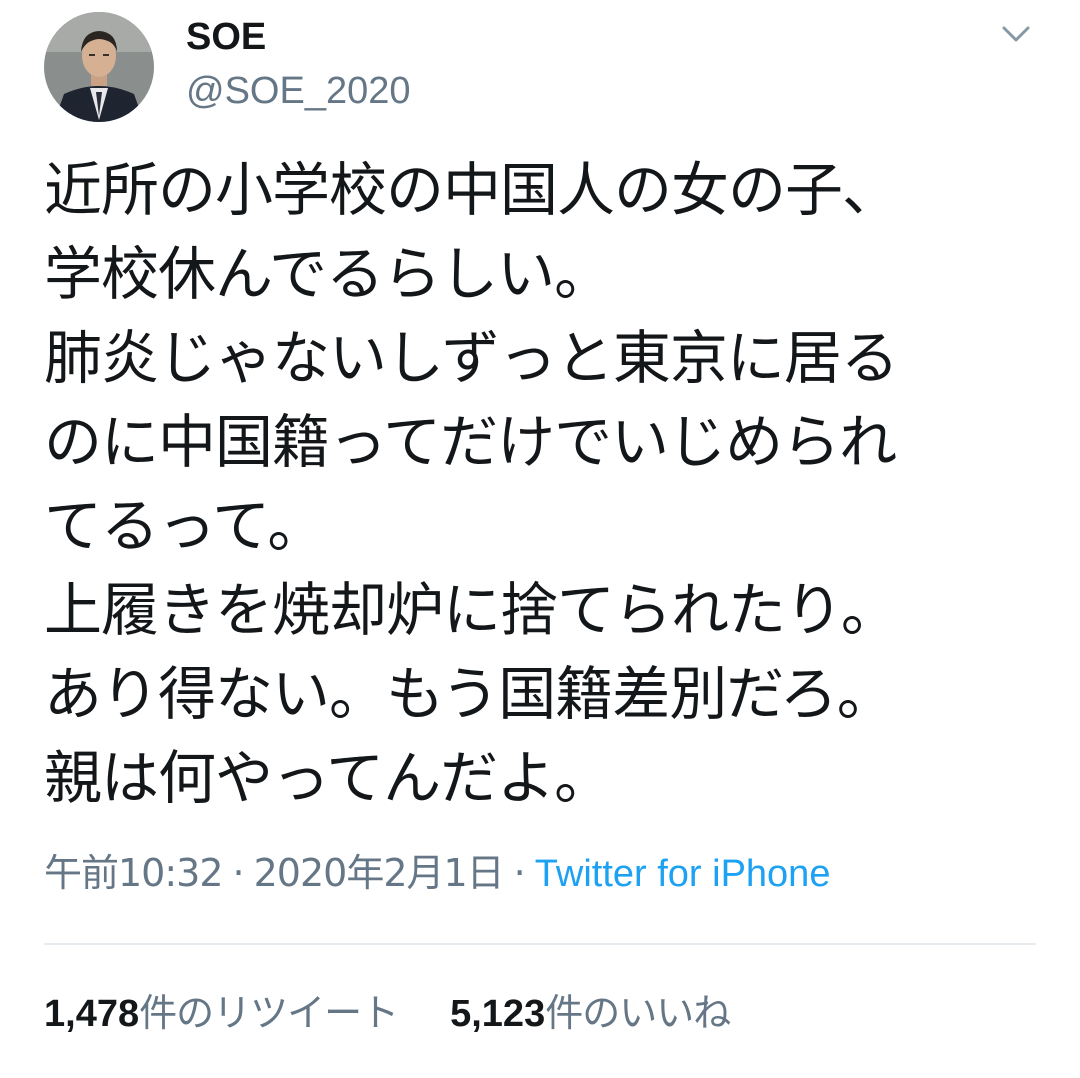 The height and width of the screenshot is (1078, 1080). I want to click on retweets-label: 件のリツイート, so click(269, 1013).